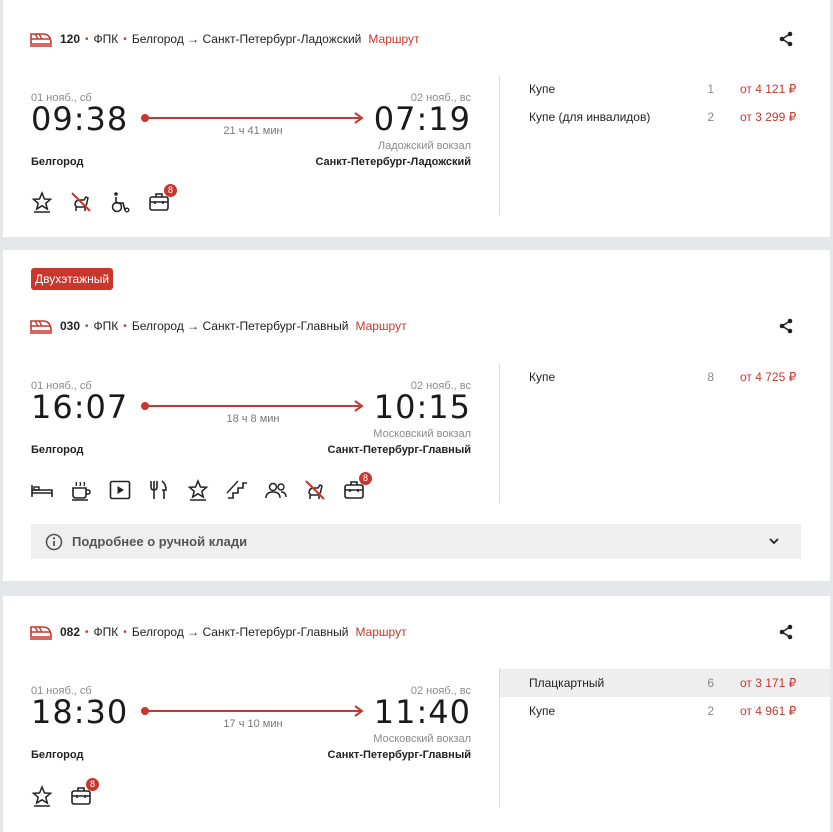  Describe the element at coordinates (710, 89) in the screenshot. I see `fare-seats: 1` at that location.